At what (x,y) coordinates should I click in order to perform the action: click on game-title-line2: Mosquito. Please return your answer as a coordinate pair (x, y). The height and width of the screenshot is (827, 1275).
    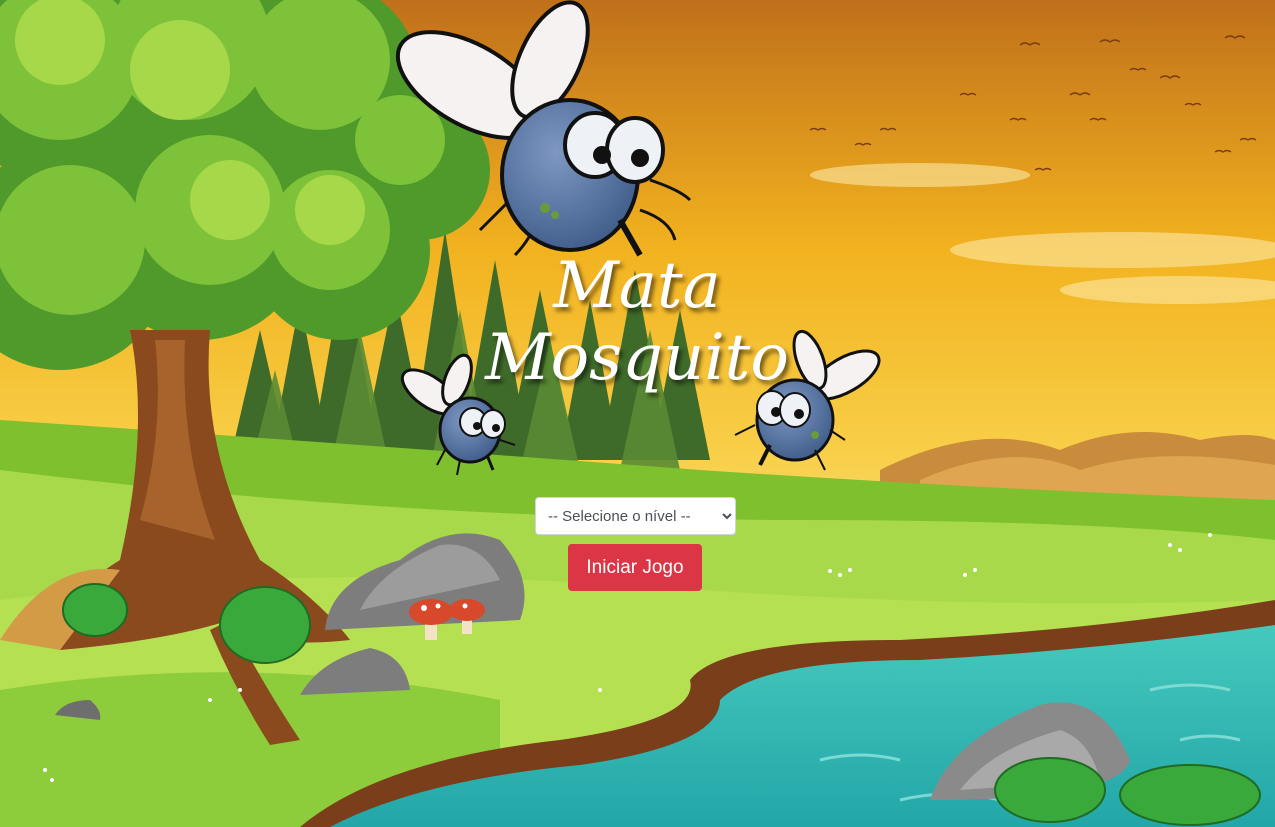
    Looking at the image, I should click on (637, 358).